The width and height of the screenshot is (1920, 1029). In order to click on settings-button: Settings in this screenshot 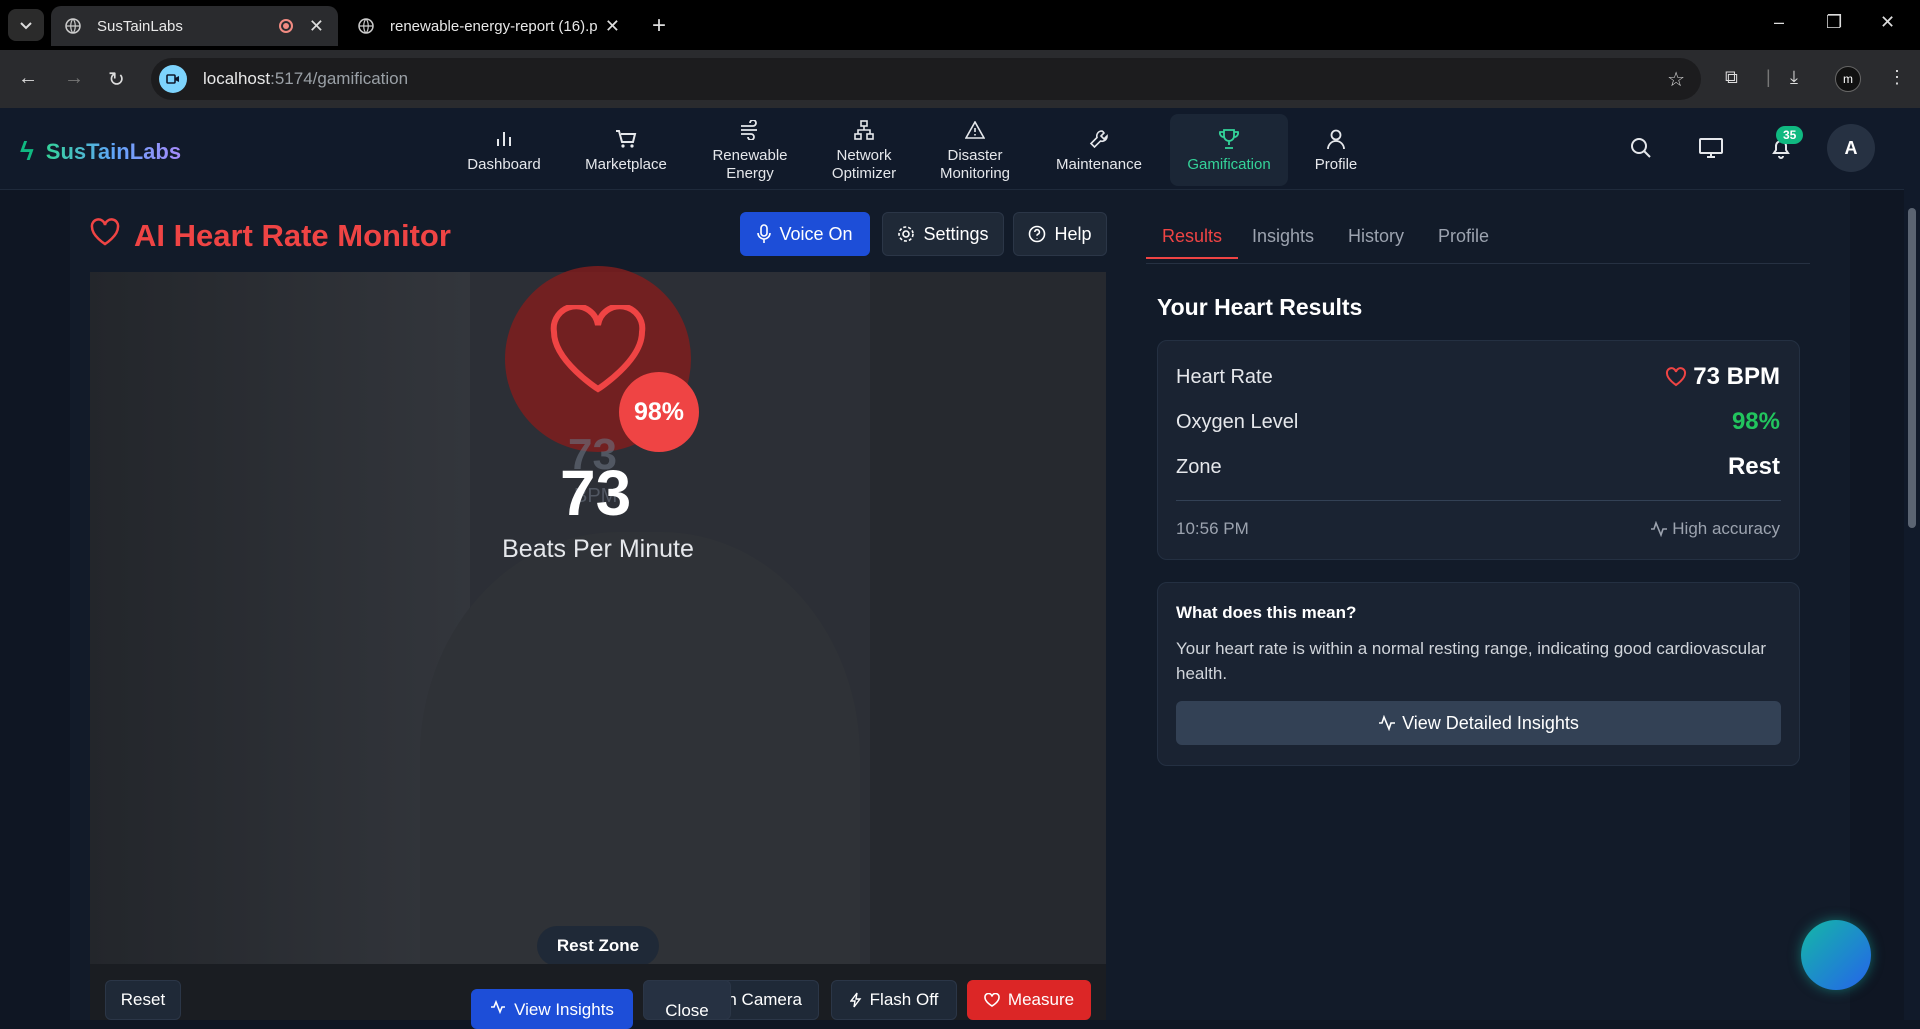, I will do `click(943, 234)`.